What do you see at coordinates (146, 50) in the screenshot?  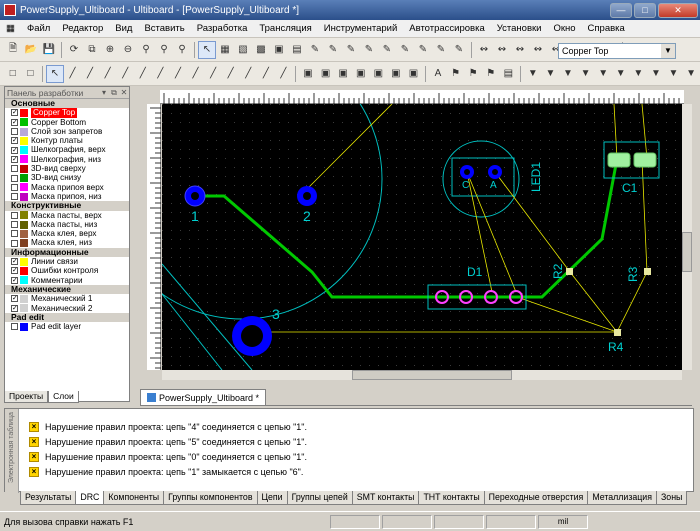 I see `zoom-area-icon: ⚲` at bounding box center [146, 50].